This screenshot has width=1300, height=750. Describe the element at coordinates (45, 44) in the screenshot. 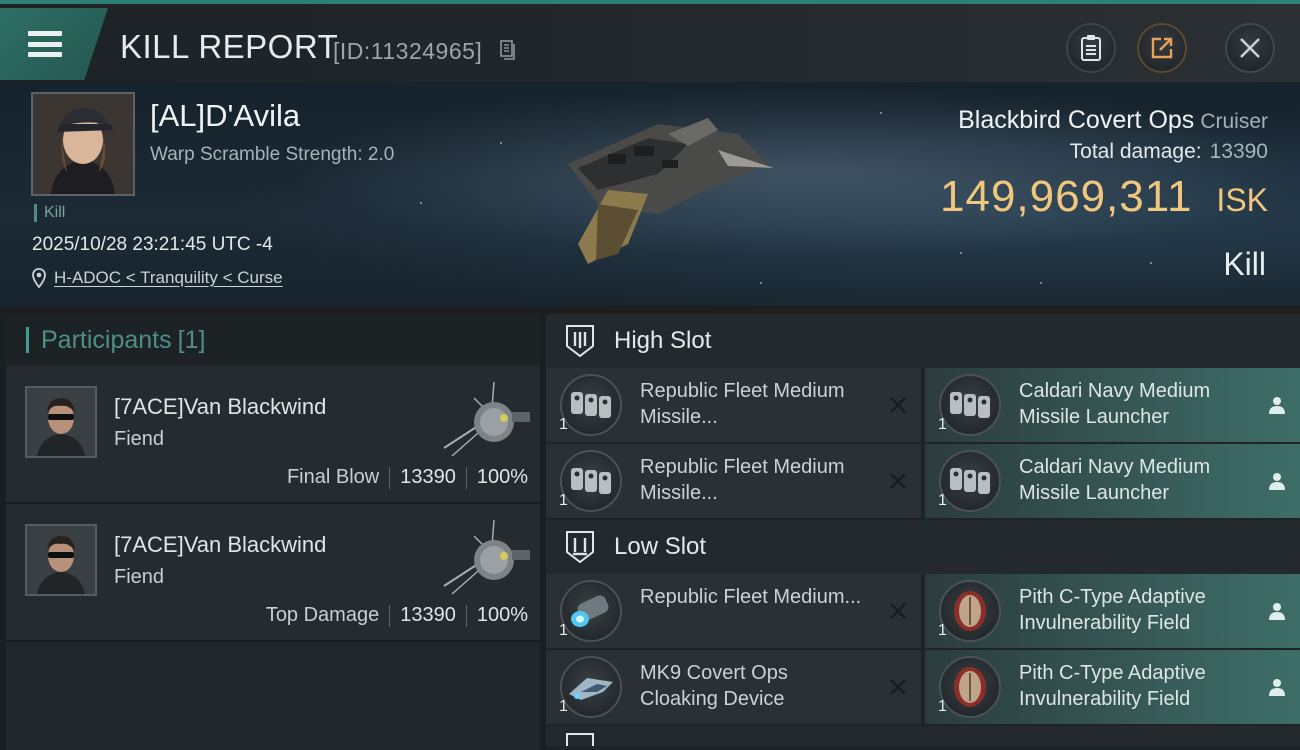

I see `hamburger-icon` at that location.